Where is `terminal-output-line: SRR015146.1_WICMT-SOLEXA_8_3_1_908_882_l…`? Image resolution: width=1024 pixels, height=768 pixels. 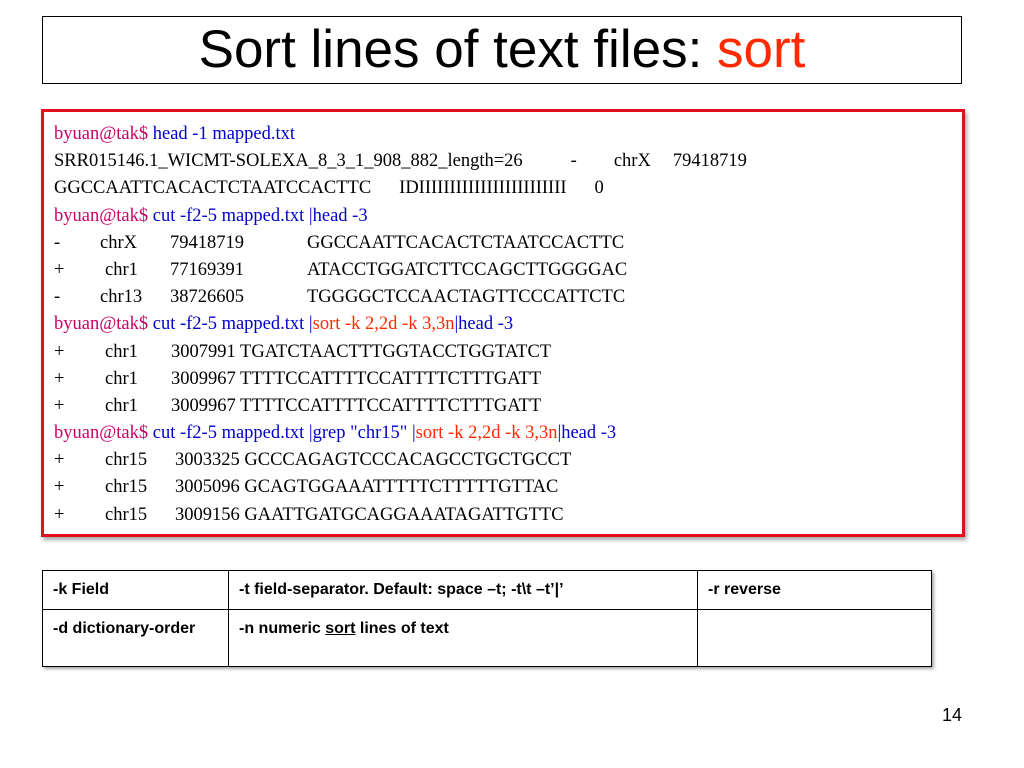
terminal-output-line: SRR015146.1_WICMT-SOLEXA_8_3_1_908_882_l… is located at coordinates (508, 161).